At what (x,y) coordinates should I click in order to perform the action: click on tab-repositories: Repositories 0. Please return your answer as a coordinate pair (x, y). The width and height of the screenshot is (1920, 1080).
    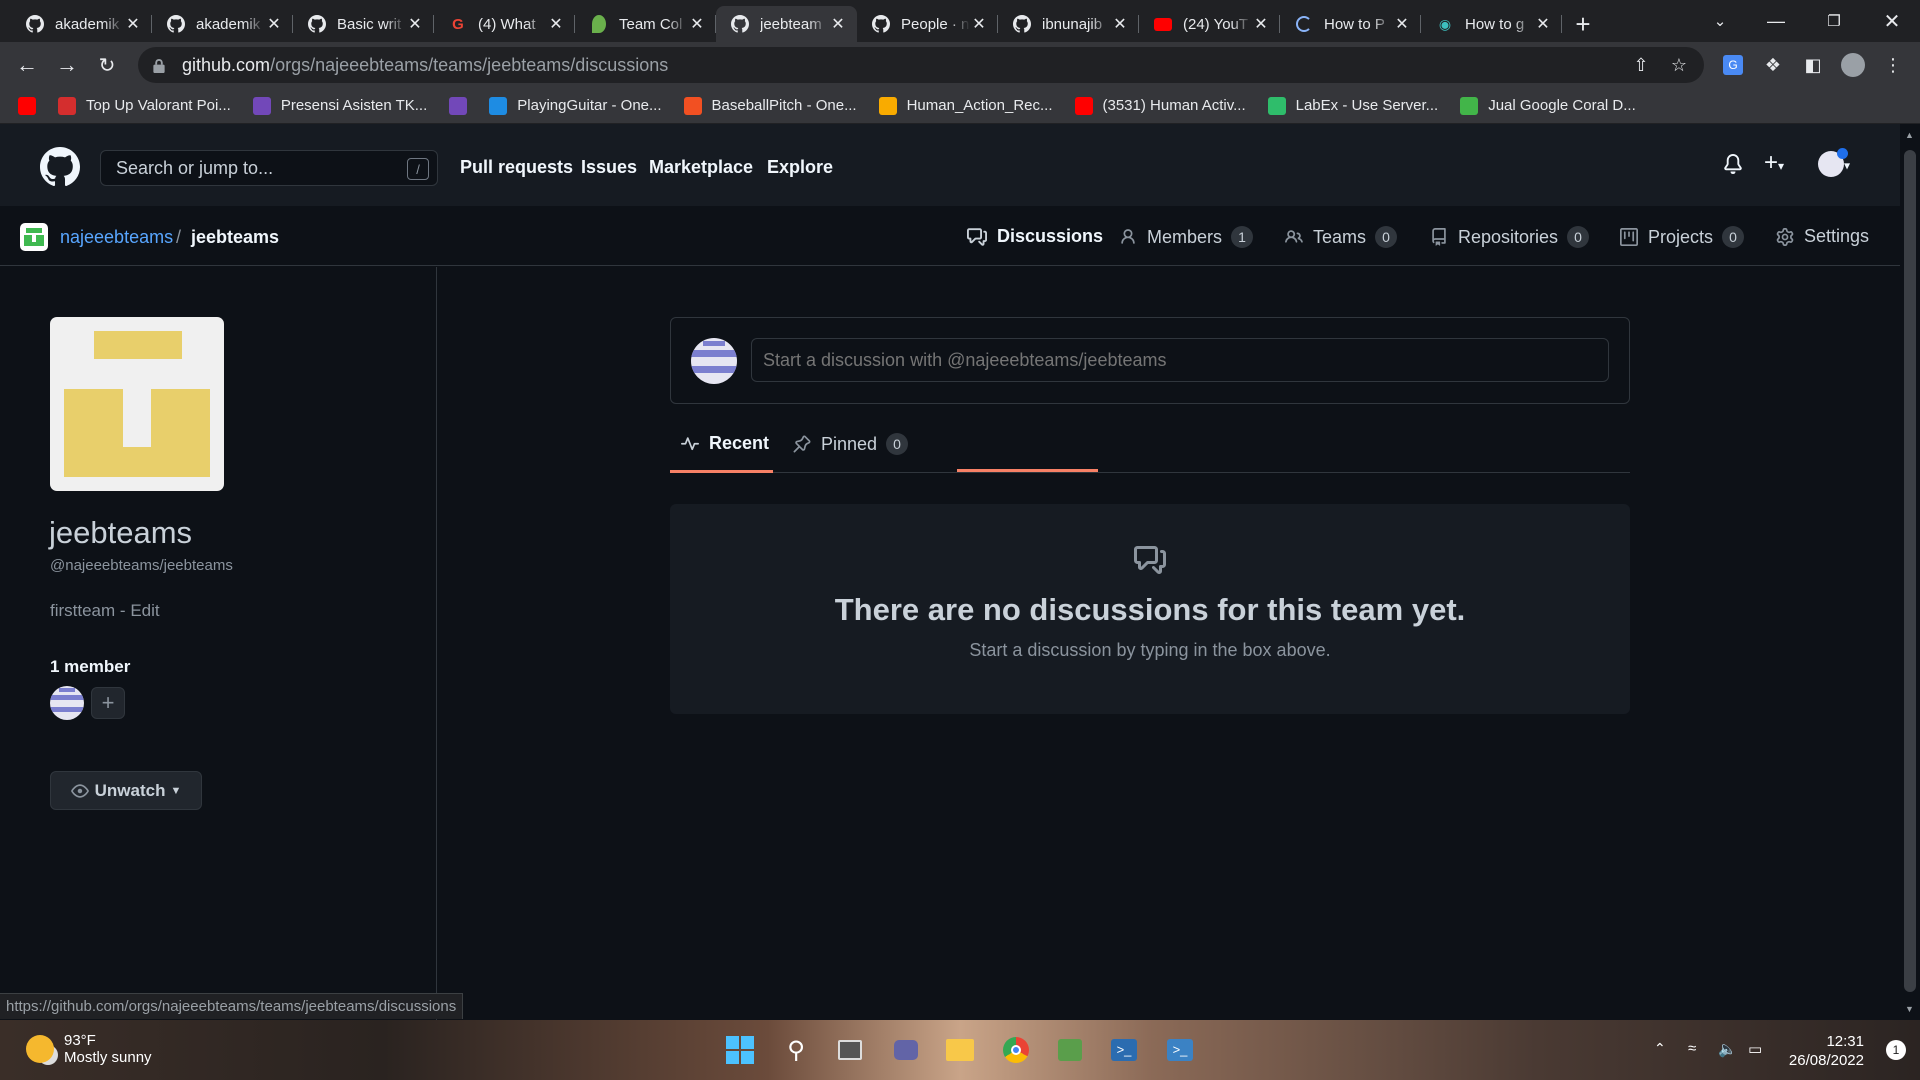
    Looking at the image, I should click on (1510, 237).